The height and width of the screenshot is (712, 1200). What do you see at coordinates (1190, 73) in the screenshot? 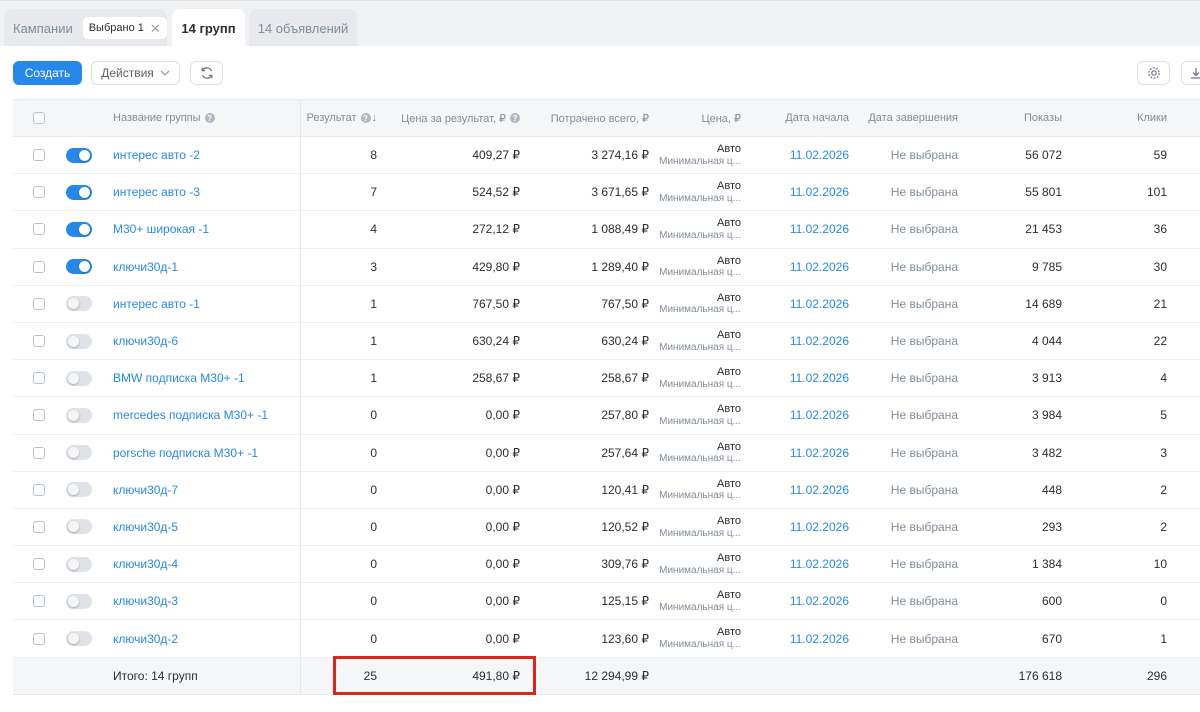
I see `download-button` at bounding box center [1190, 73].